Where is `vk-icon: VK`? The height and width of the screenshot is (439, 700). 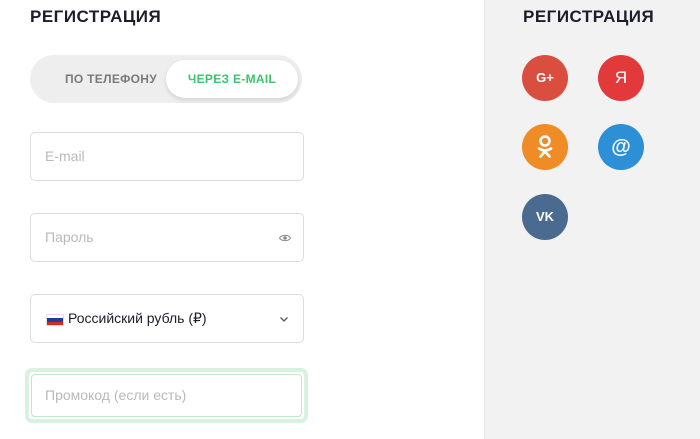 vk-icon: VK is located at coordinates (545, 216).